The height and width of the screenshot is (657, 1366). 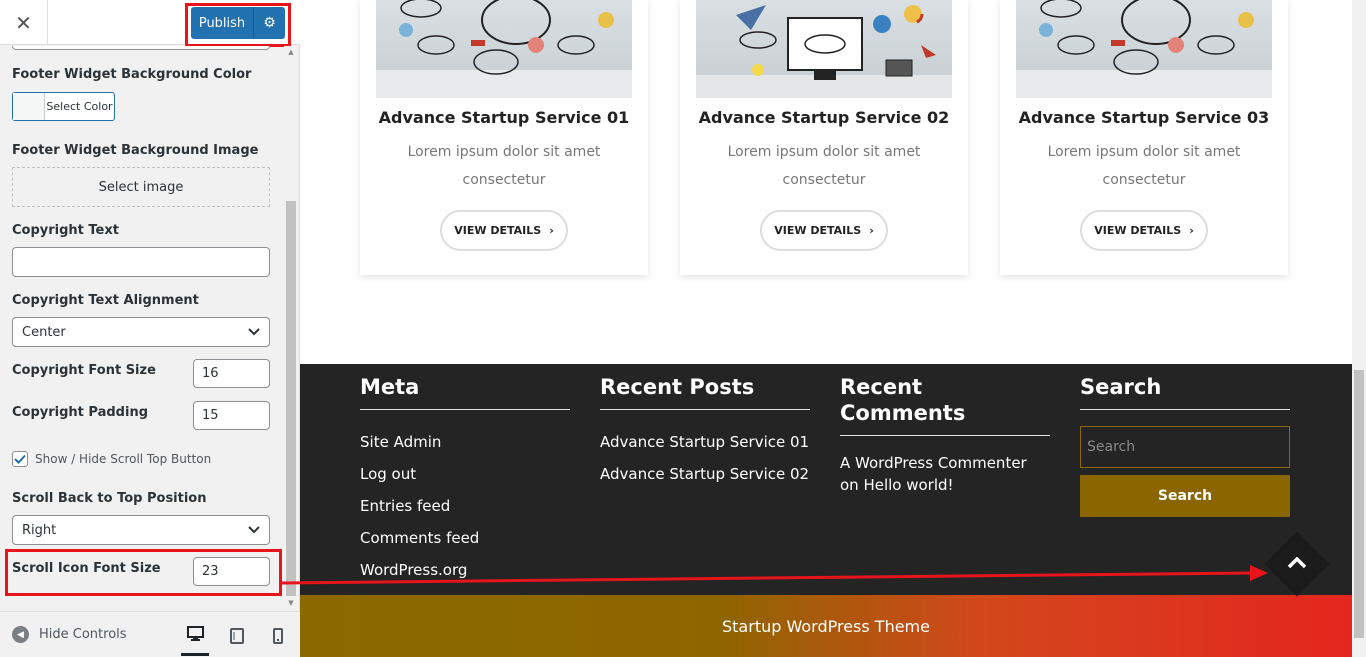 I want to click on recent-comment-text: A WordPress Commenter on Hello world!, so click(x=940, y=474).